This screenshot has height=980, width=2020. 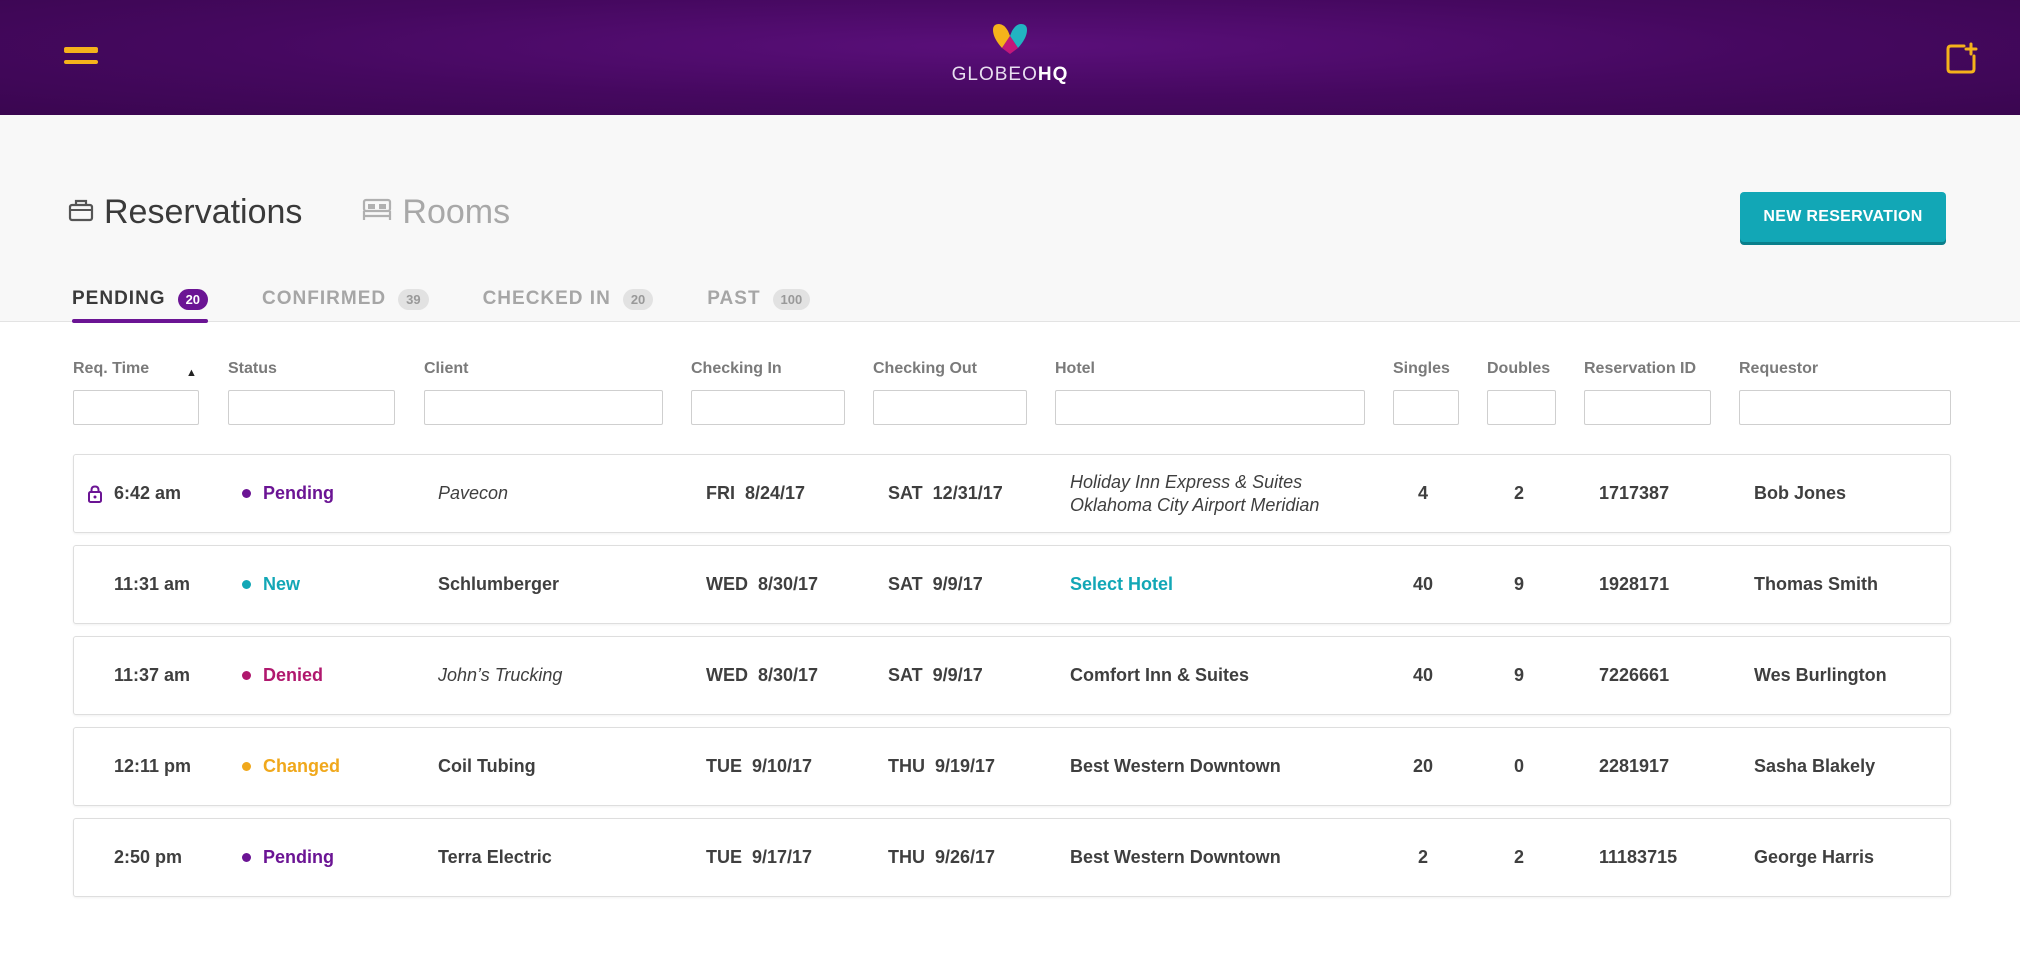 I want to click on status-filter-input, so click(x=311, y=407).